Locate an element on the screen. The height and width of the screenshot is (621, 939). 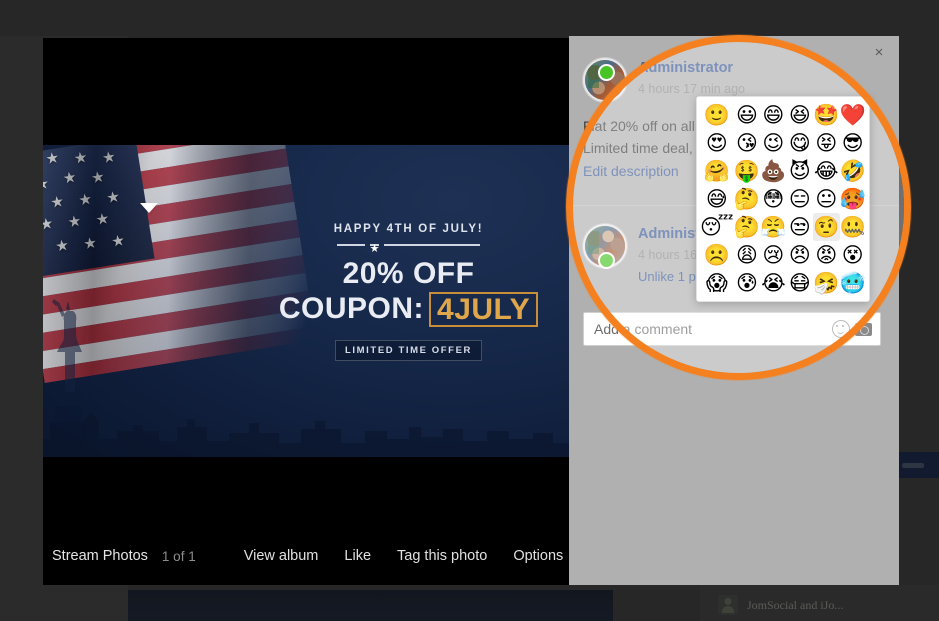
emoji-angry-face: 😠 is located at coordinates (800, 255).